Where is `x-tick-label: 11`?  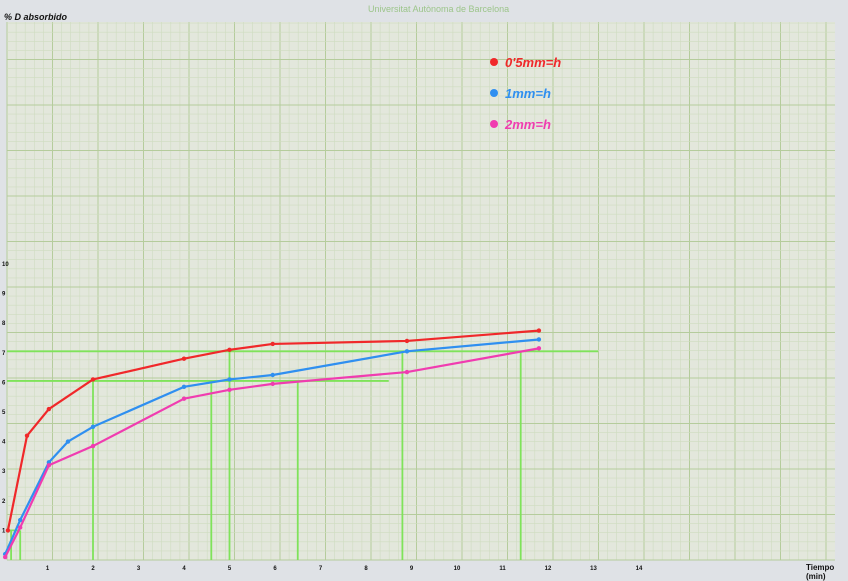
x-tick-label: 11 is located at coordinates (502, 569).